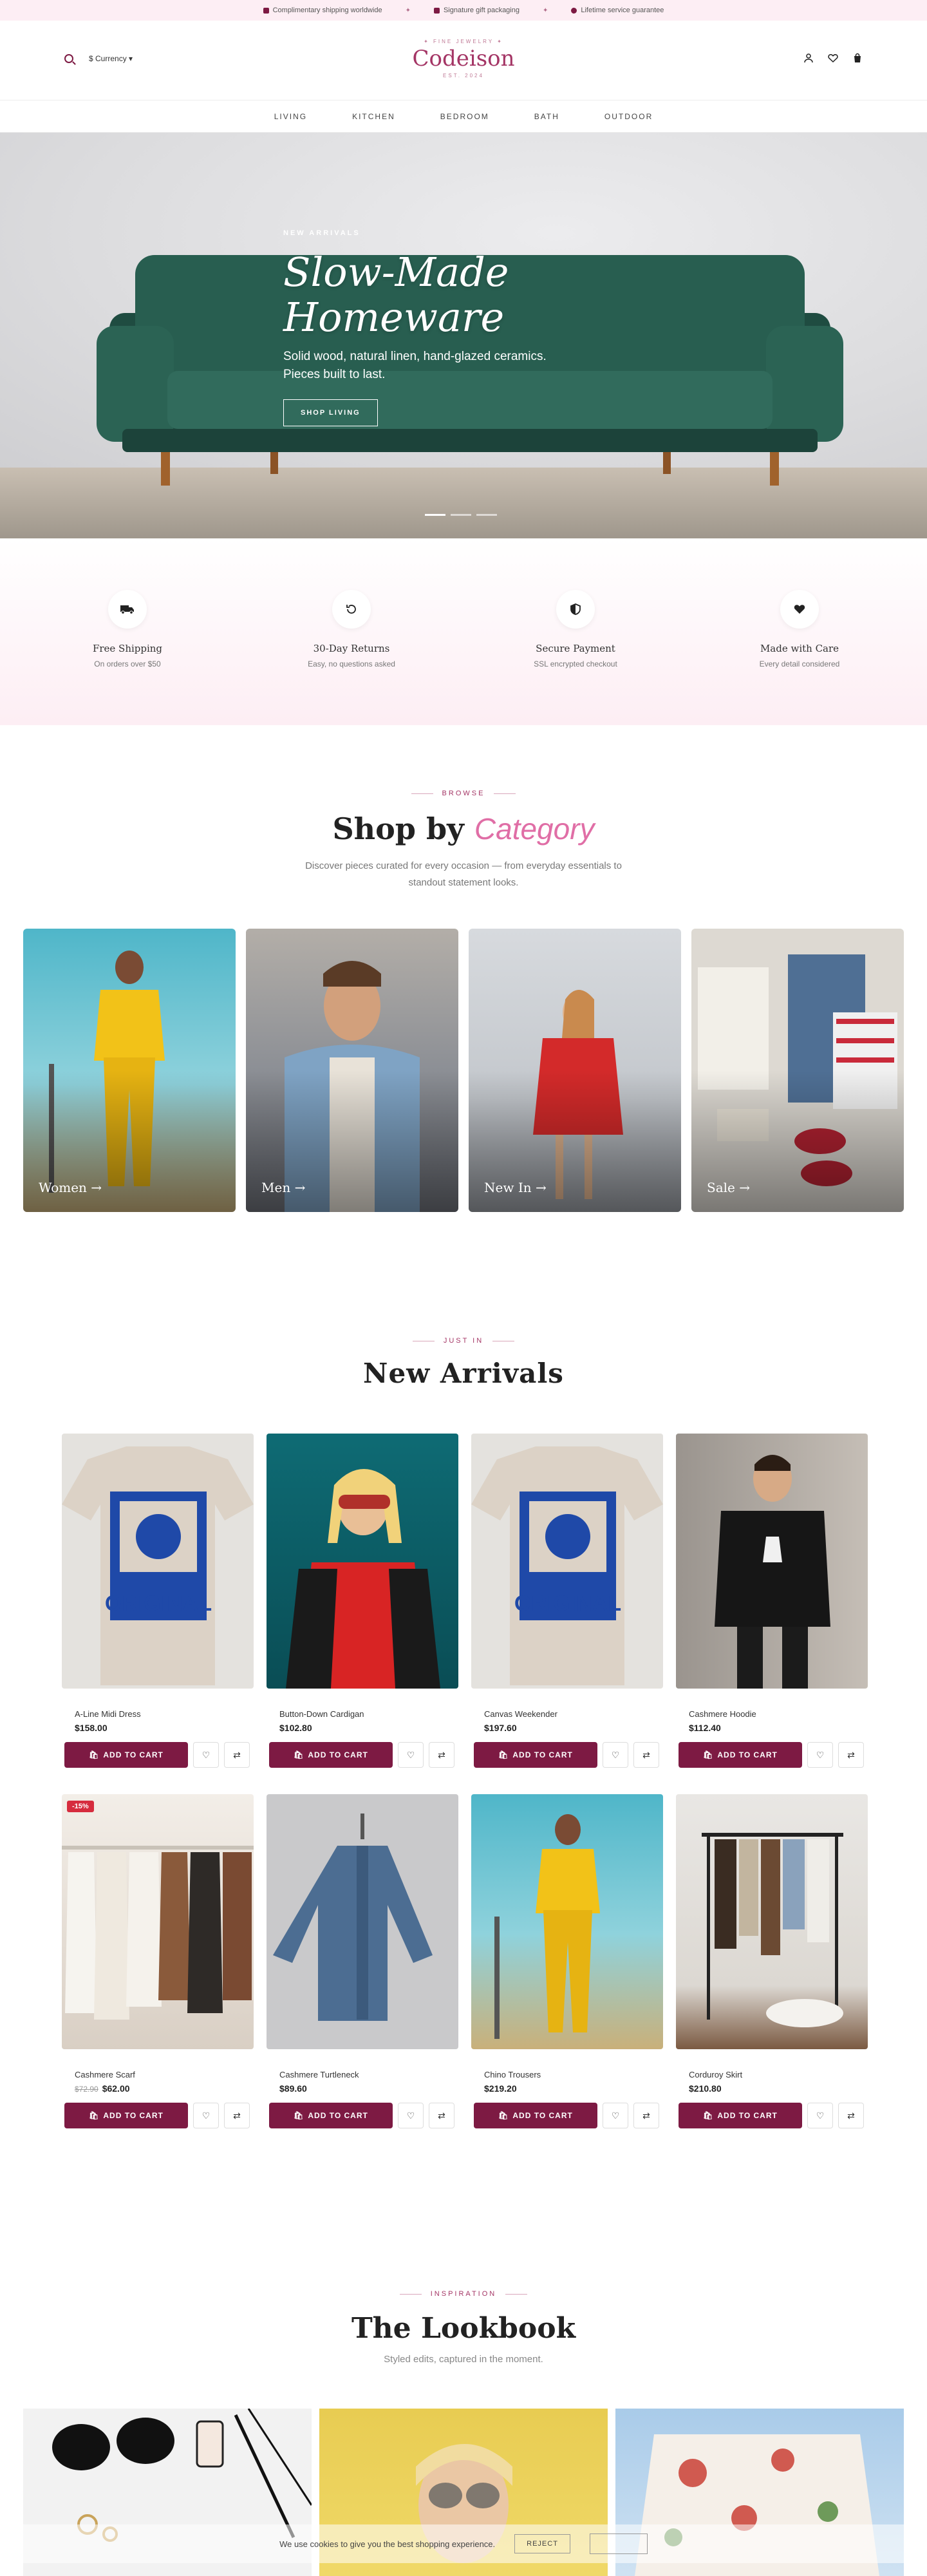 This screenshot has height=2576, width=927. Describe the element at coordinates (476, 10) in the screenshot. I see `announcement-item: Signature gift packaging` at that location.